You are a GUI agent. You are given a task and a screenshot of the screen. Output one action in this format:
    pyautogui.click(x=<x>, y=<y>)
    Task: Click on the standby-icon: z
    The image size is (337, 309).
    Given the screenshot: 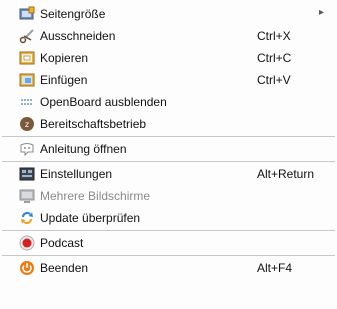 What is the action you would take?
    pyautogui.click(x=27, y=124)
    